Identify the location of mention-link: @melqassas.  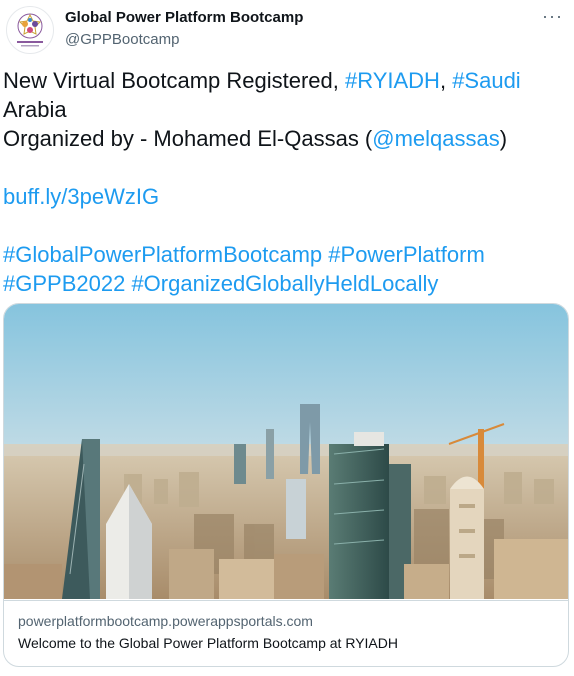
(436, 138).